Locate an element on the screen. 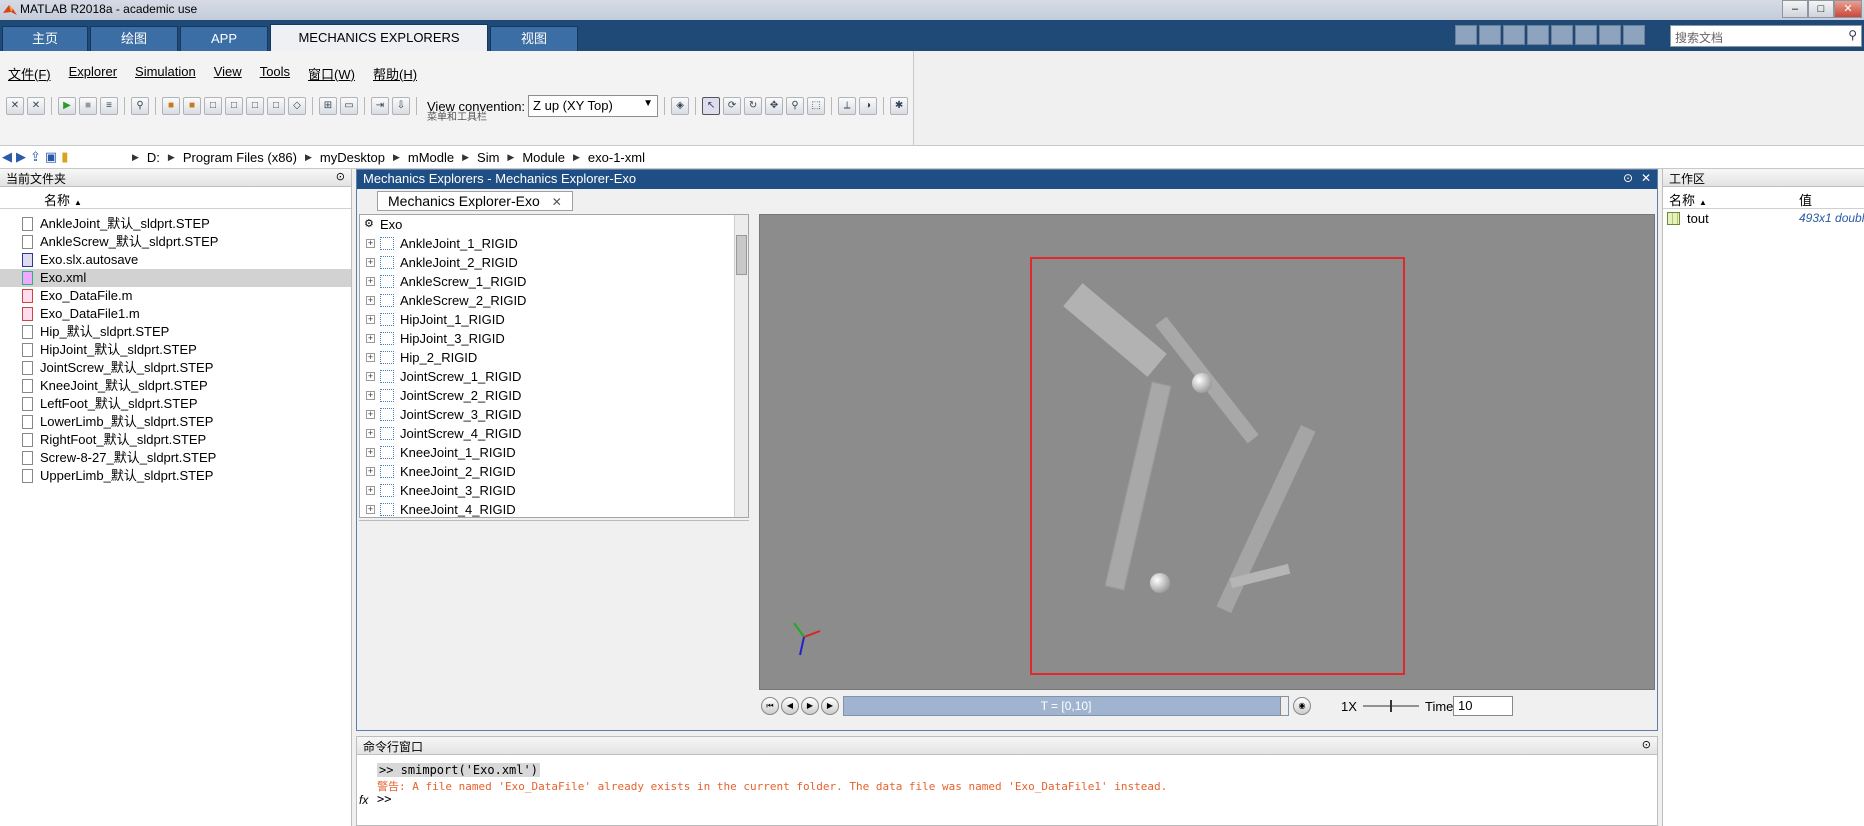 This screenshot has height=826, width=1864. play-icon: ▶ is located at coordinates (810, 706).